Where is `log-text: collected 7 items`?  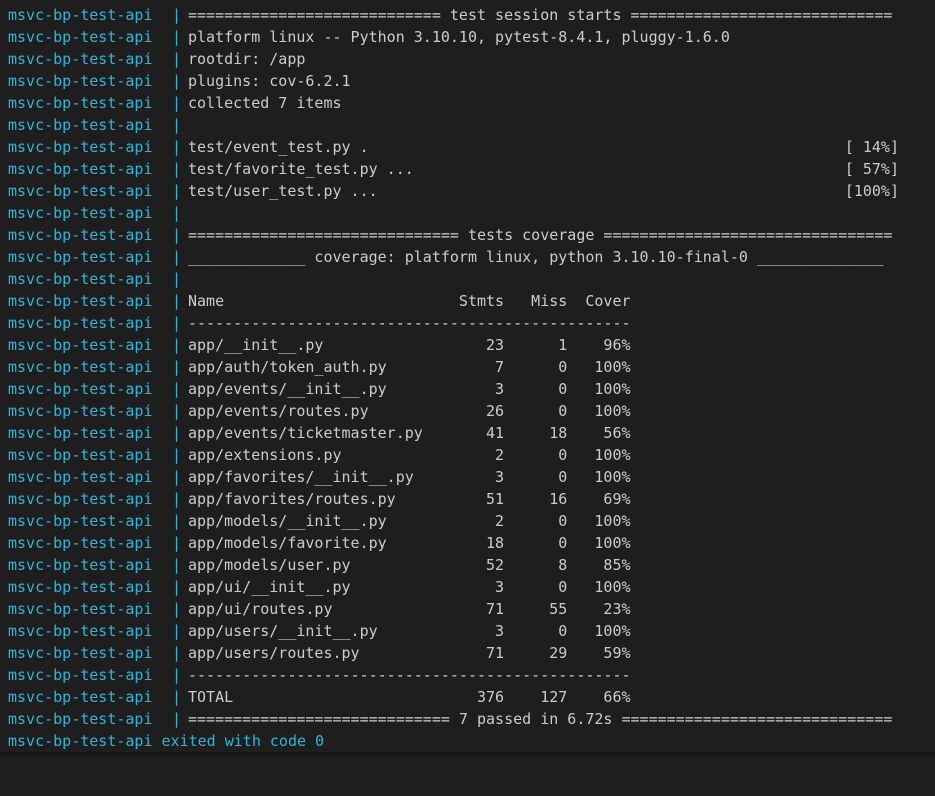
log-text: collected 7 items is located at coordinates (265, 103).